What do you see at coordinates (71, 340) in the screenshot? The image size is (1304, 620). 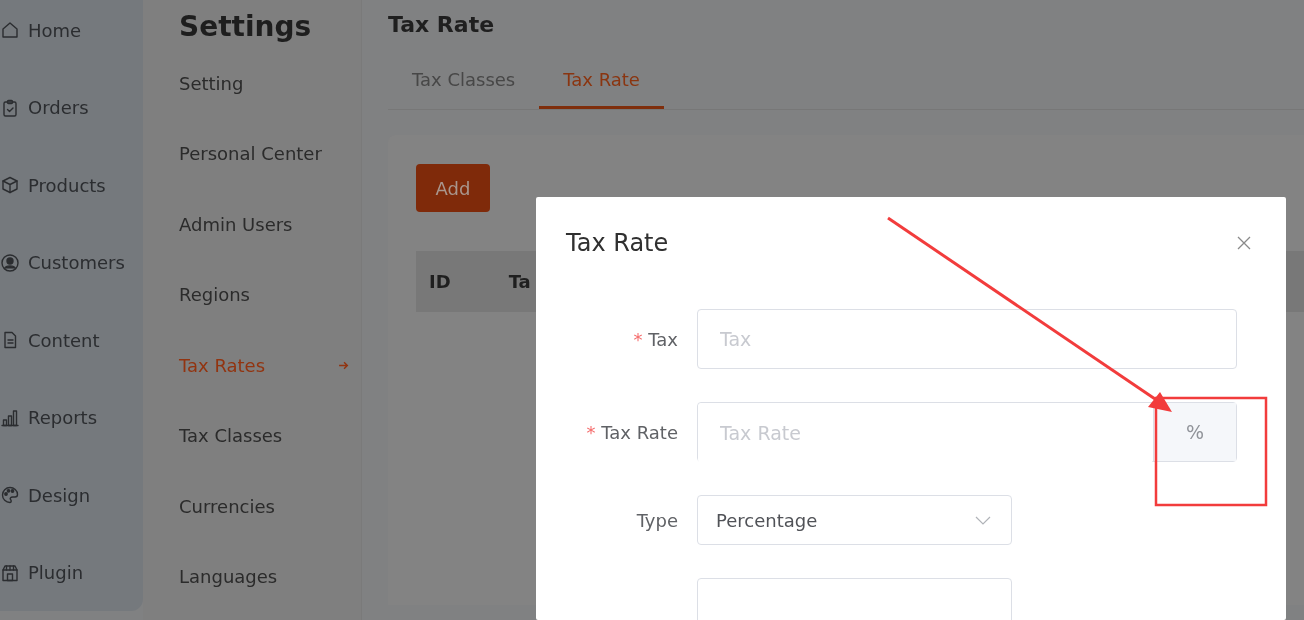 I see `sidebar-item: Content` at bounding box center [71, 340].